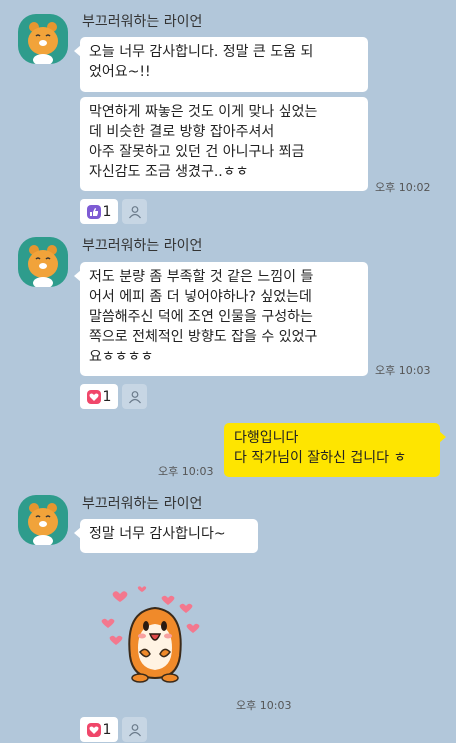 This screenshot has width=456, height=743. Describe the element at coordinates (335, 450) in the screenshot. I see `my-message-bubble: 다행입니다 다 작가님이 잘하신 겁니다 ㅎ` at that location.